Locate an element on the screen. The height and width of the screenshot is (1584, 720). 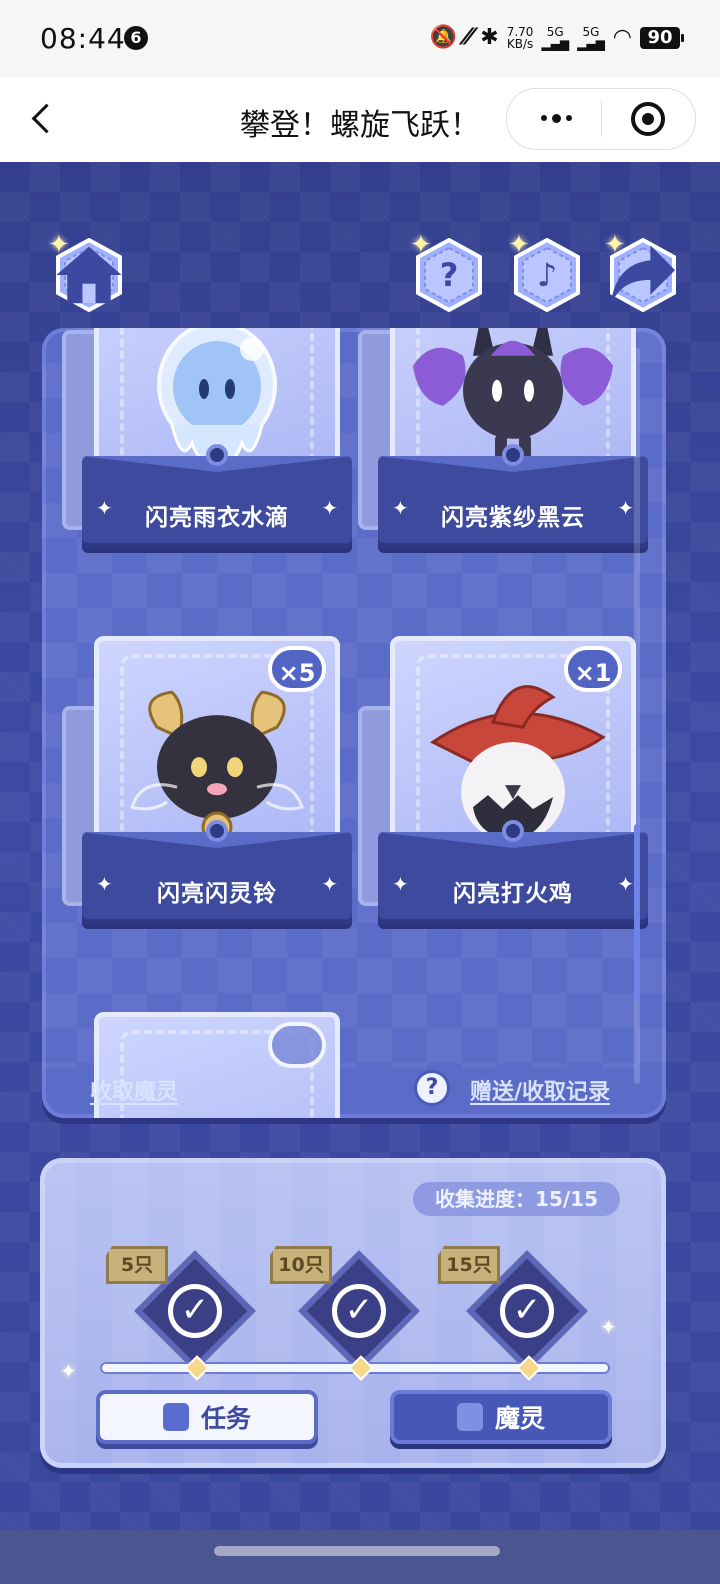
network-speed: 7.70 KB/s is located at coordinates (520, 38).